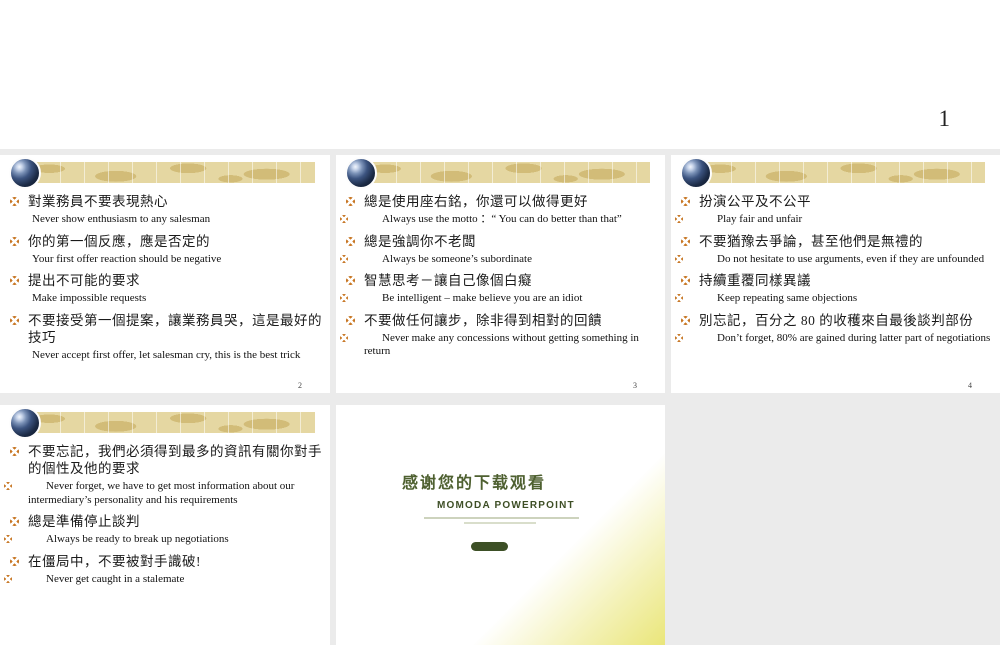  What do you see at coordinates (175, 328) in the screenshot?
I see `bullet-text-zh: 不要接受第一個提案，讓業務員哭，這是最好的技巧` at bounding box center [175, 328].